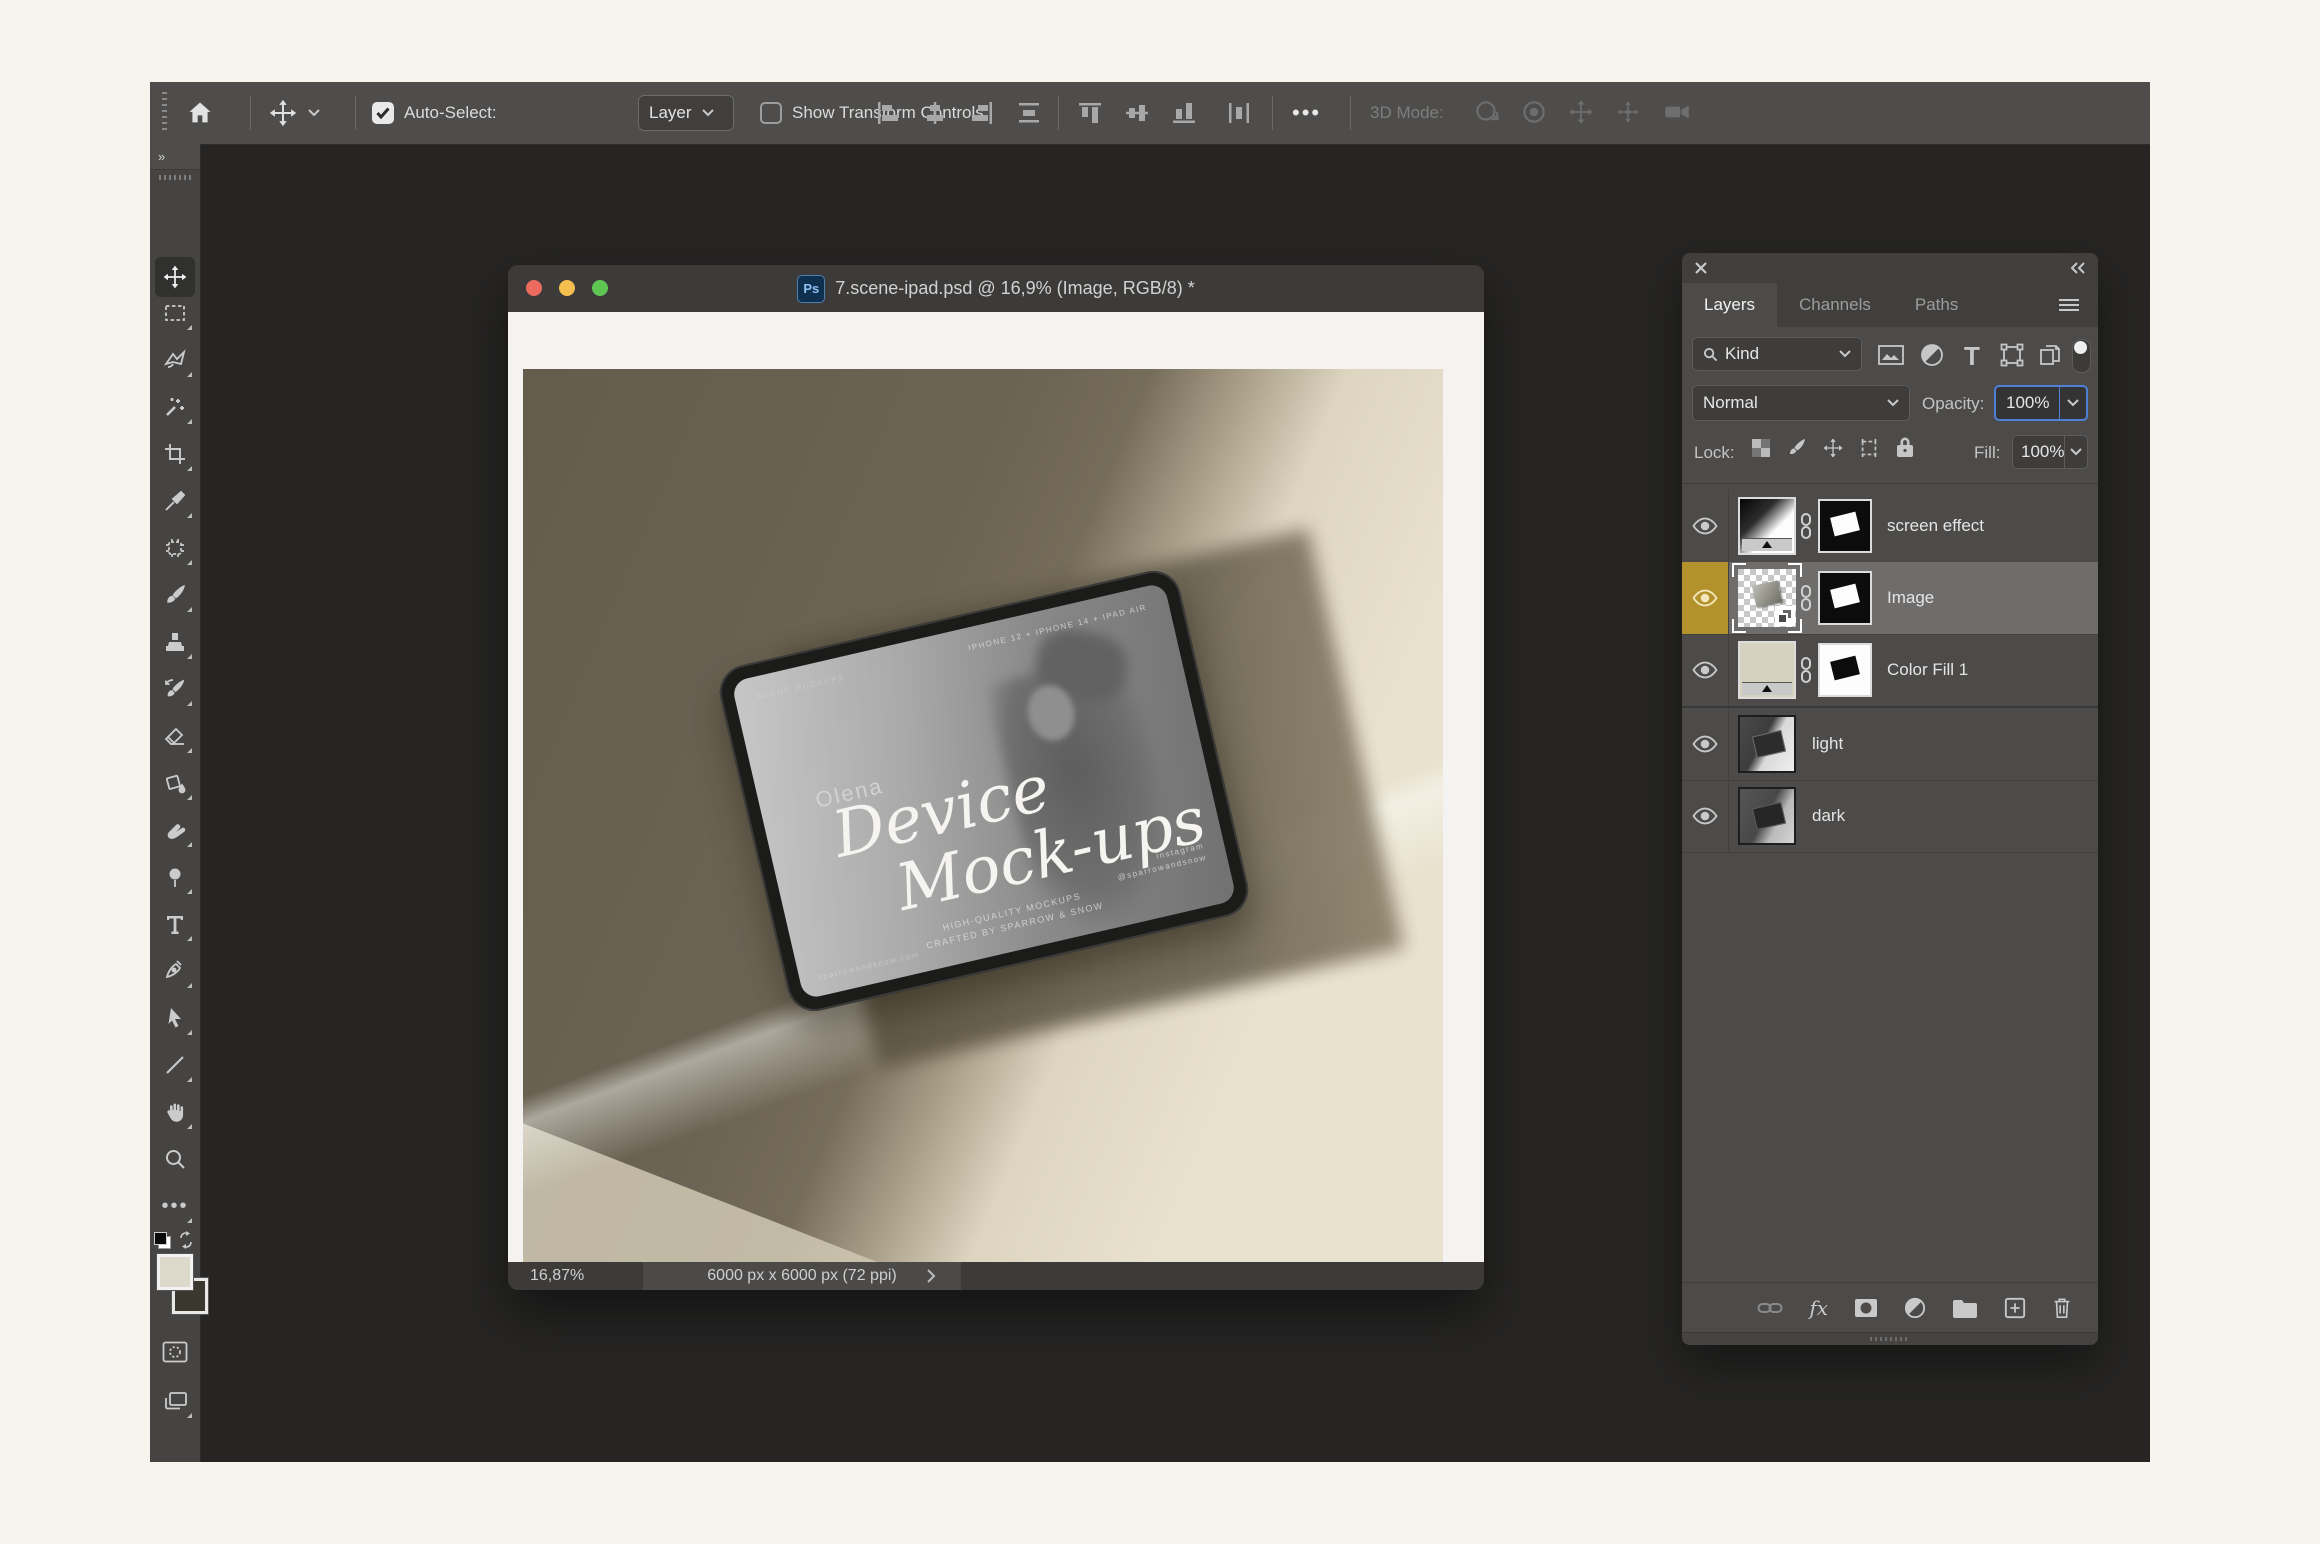  What do you see at coordinates (1890, 744) in the screenshot?
I see `layer-row-light: light` at bounding box center [1890, 744].